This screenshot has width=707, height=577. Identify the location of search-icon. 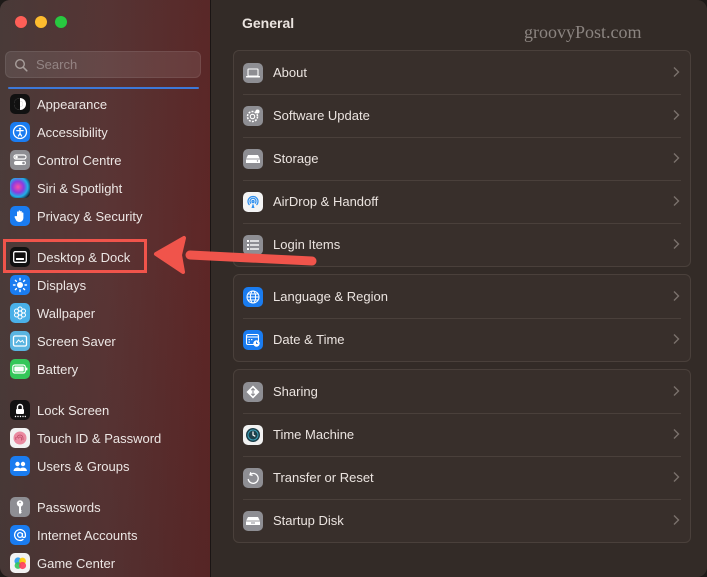
(21, 65).